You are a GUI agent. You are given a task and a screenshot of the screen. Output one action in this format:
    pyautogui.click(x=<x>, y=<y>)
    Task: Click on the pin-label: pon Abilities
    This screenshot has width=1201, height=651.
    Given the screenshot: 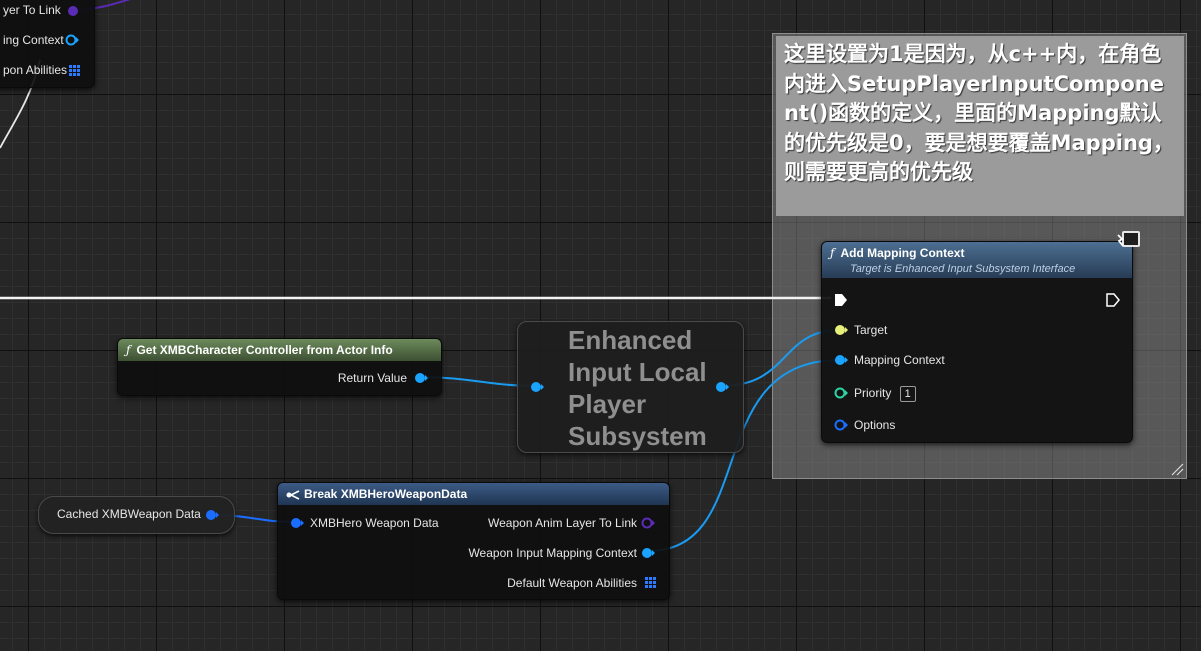 What is the action you would take?
    pyautogui.click(x=35, y=70)
    